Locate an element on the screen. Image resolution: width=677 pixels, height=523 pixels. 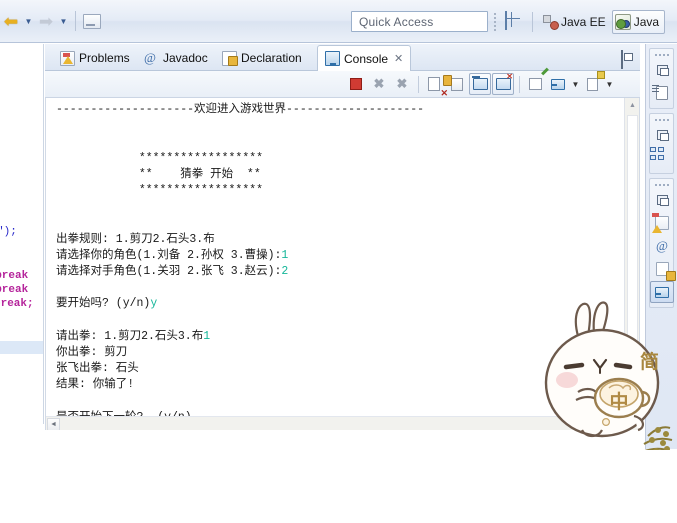
code-line: 布"); is located at coordinates (8, 232).